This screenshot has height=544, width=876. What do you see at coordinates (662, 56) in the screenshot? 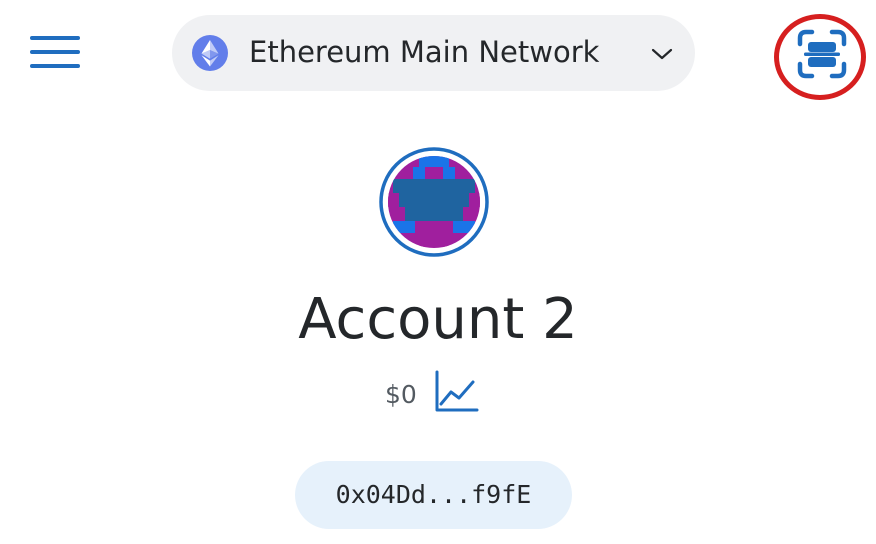
I see `chevron-down-icon` at bounding box center [662, 56].